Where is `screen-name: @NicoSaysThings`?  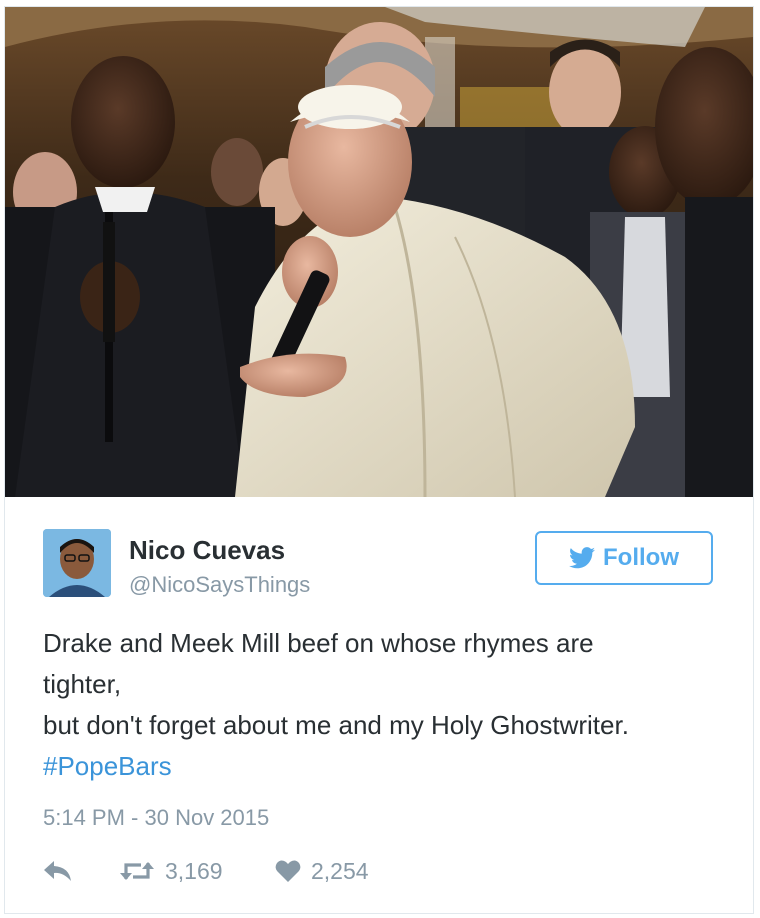 screen-name: @NicoSaysThings is located at coordinates (219, 585).